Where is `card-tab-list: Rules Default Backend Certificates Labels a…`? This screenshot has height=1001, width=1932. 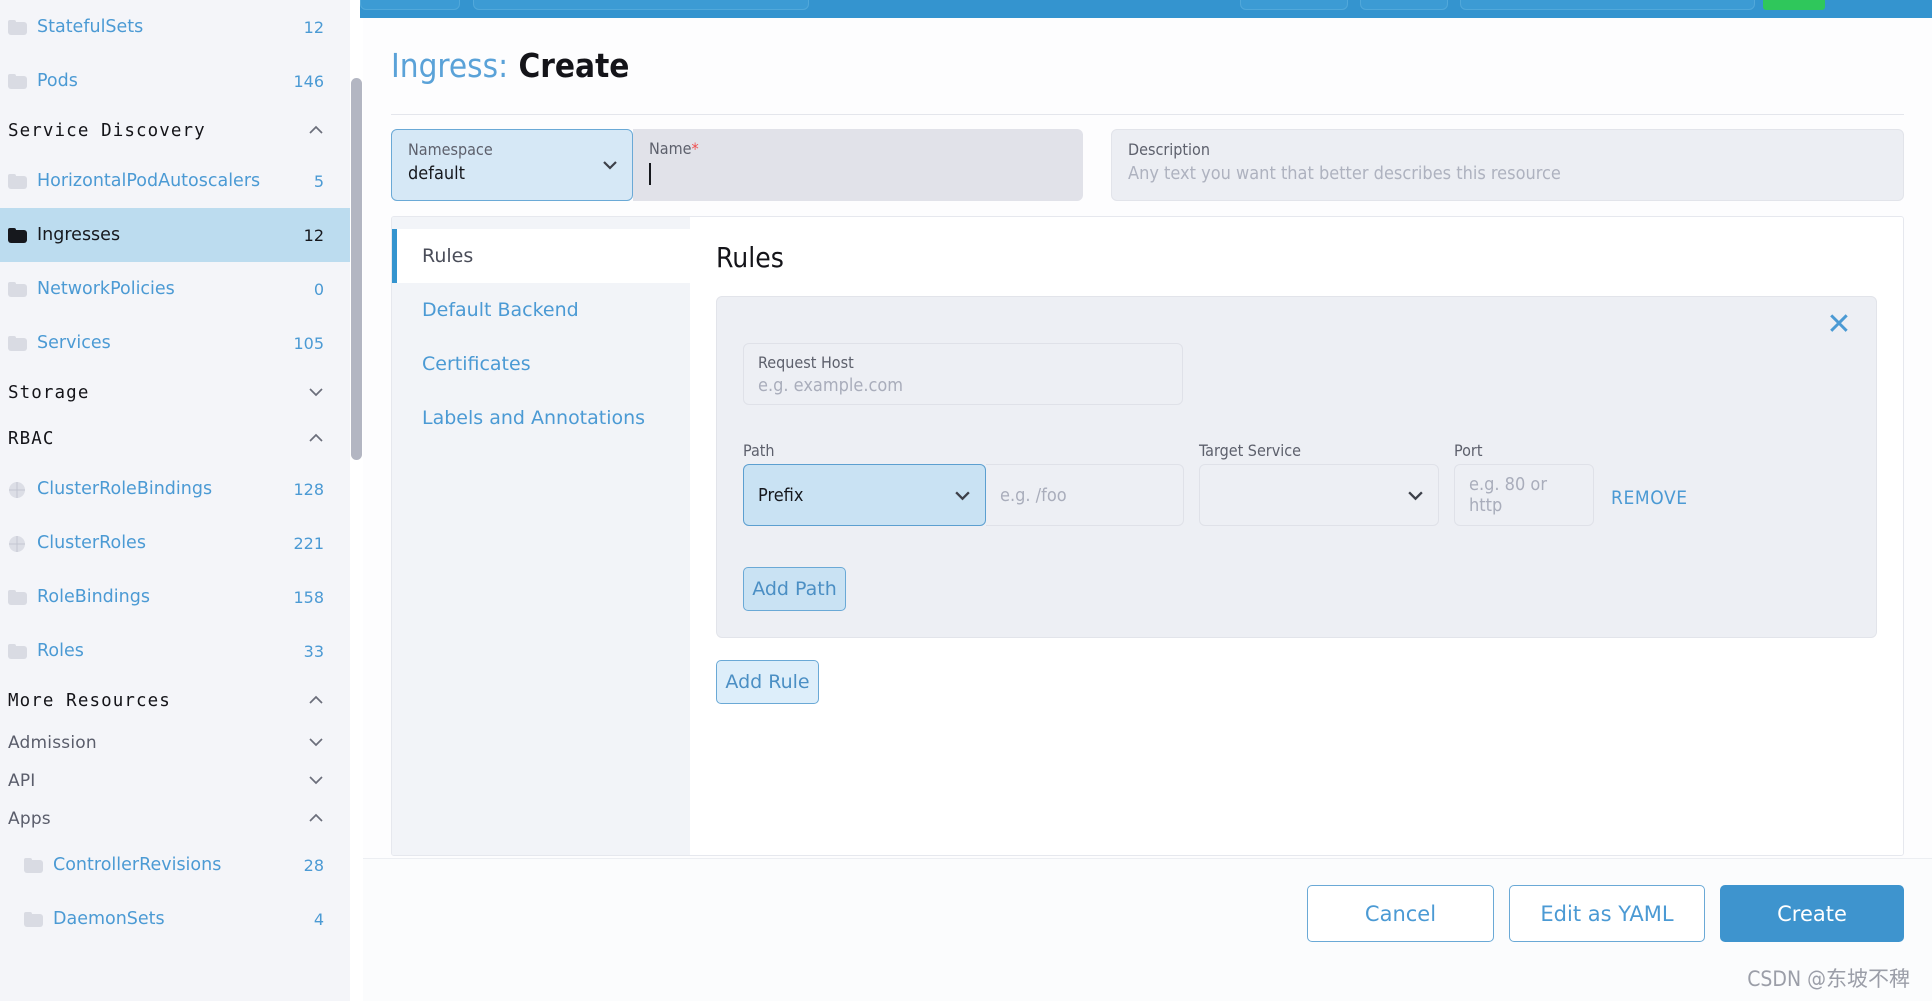 card-tab-list: Rules Default Backend Certificates Labels a… is located at coordinates (541, 536).